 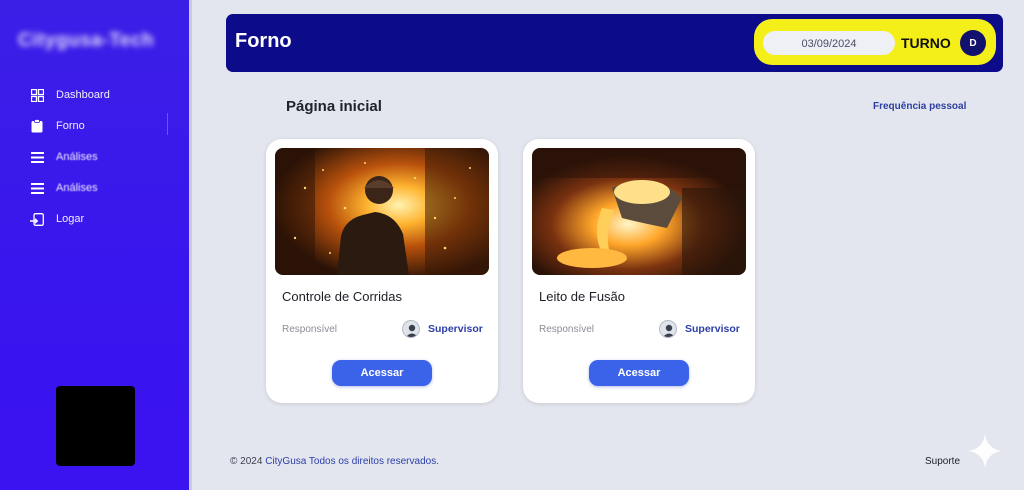 I want to click on molten-metal-image, so click(x=639, y=211).